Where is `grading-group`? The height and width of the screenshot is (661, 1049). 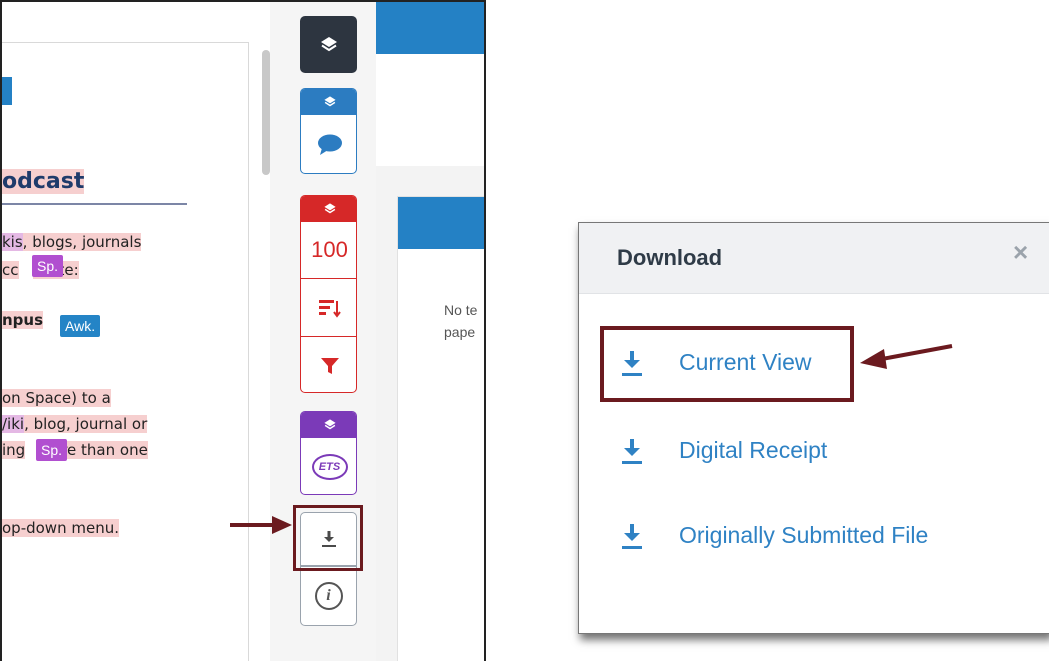 grading-group is located at coordinates (328, 131).